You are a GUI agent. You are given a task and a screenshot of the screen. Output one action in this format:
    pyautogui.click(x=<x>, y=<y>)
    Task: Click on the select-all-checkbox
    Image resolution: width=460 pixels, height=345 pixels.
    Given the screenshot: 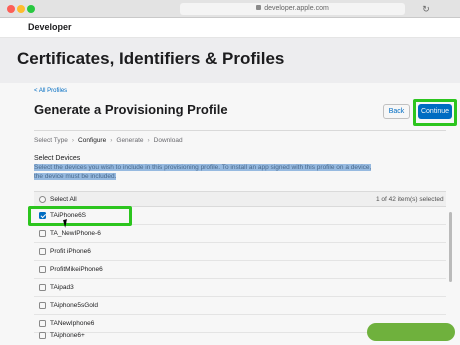 What is the action you would take?
    pyautogui.click(x=42, y=199)
    